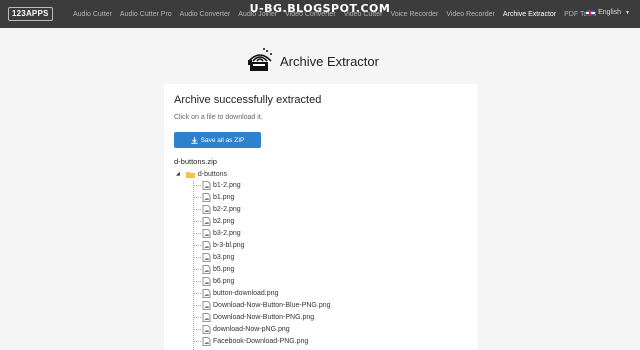 This screenshot has height=350, width=640. What do you see at coordinates (529, 14) in the screenshot?
I see `nav-item-archive-extractor: Archive Extractor` at bounding box center [529, 14].